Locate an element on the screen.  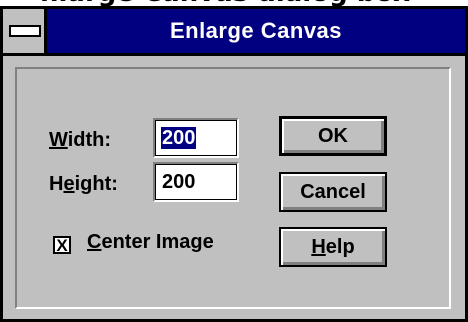
center-image-label: Center Image is located at coordinates (150, 242).